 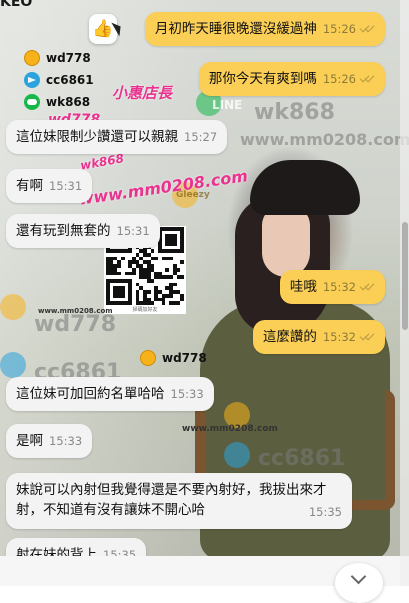 I want to click on photo-face, so click(x=286, y=241).